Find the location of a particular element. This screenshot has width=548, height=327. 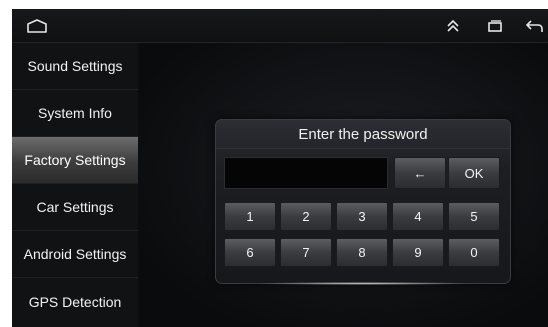

sidebar-item-factory-settings: Factory Settings is located at coordinates (75, 160).